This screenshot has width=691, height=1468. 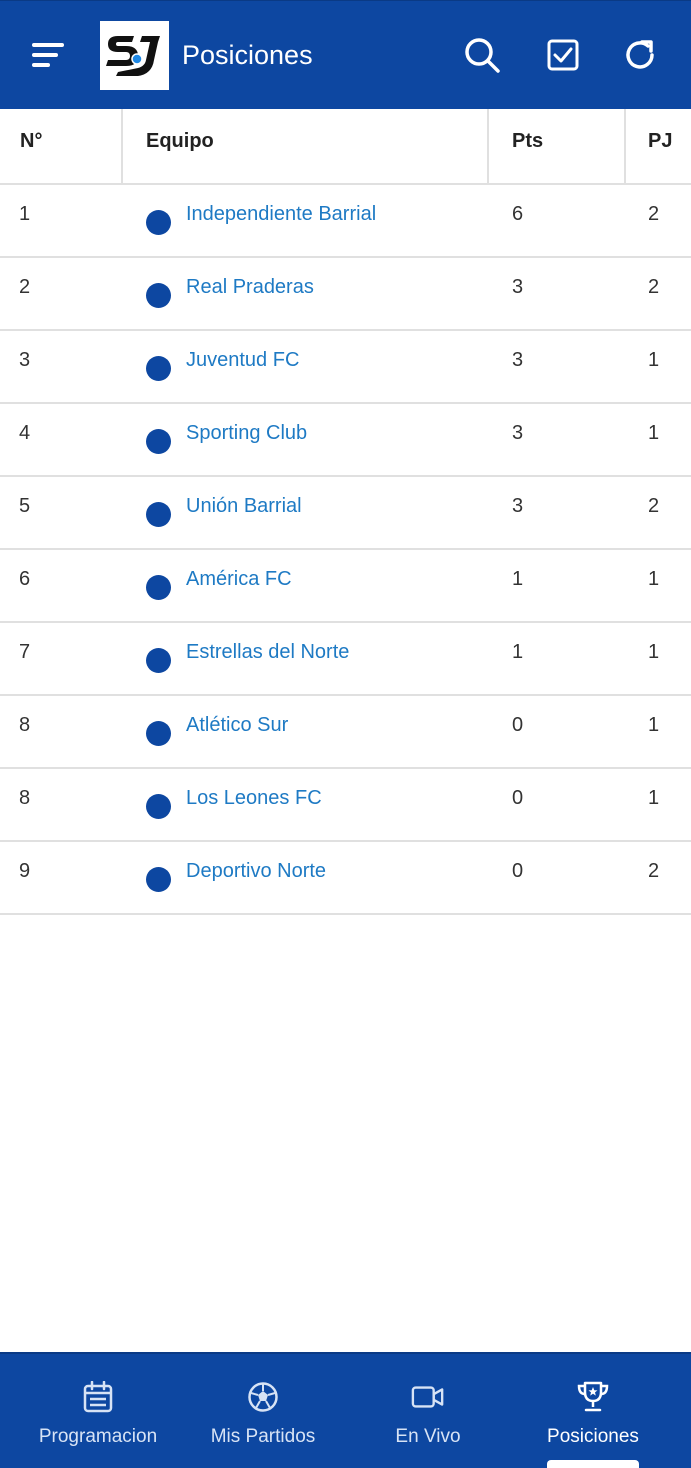 I want to click on table-row: 5 Unión Barrial 3 2, so click(x=345, y=513).